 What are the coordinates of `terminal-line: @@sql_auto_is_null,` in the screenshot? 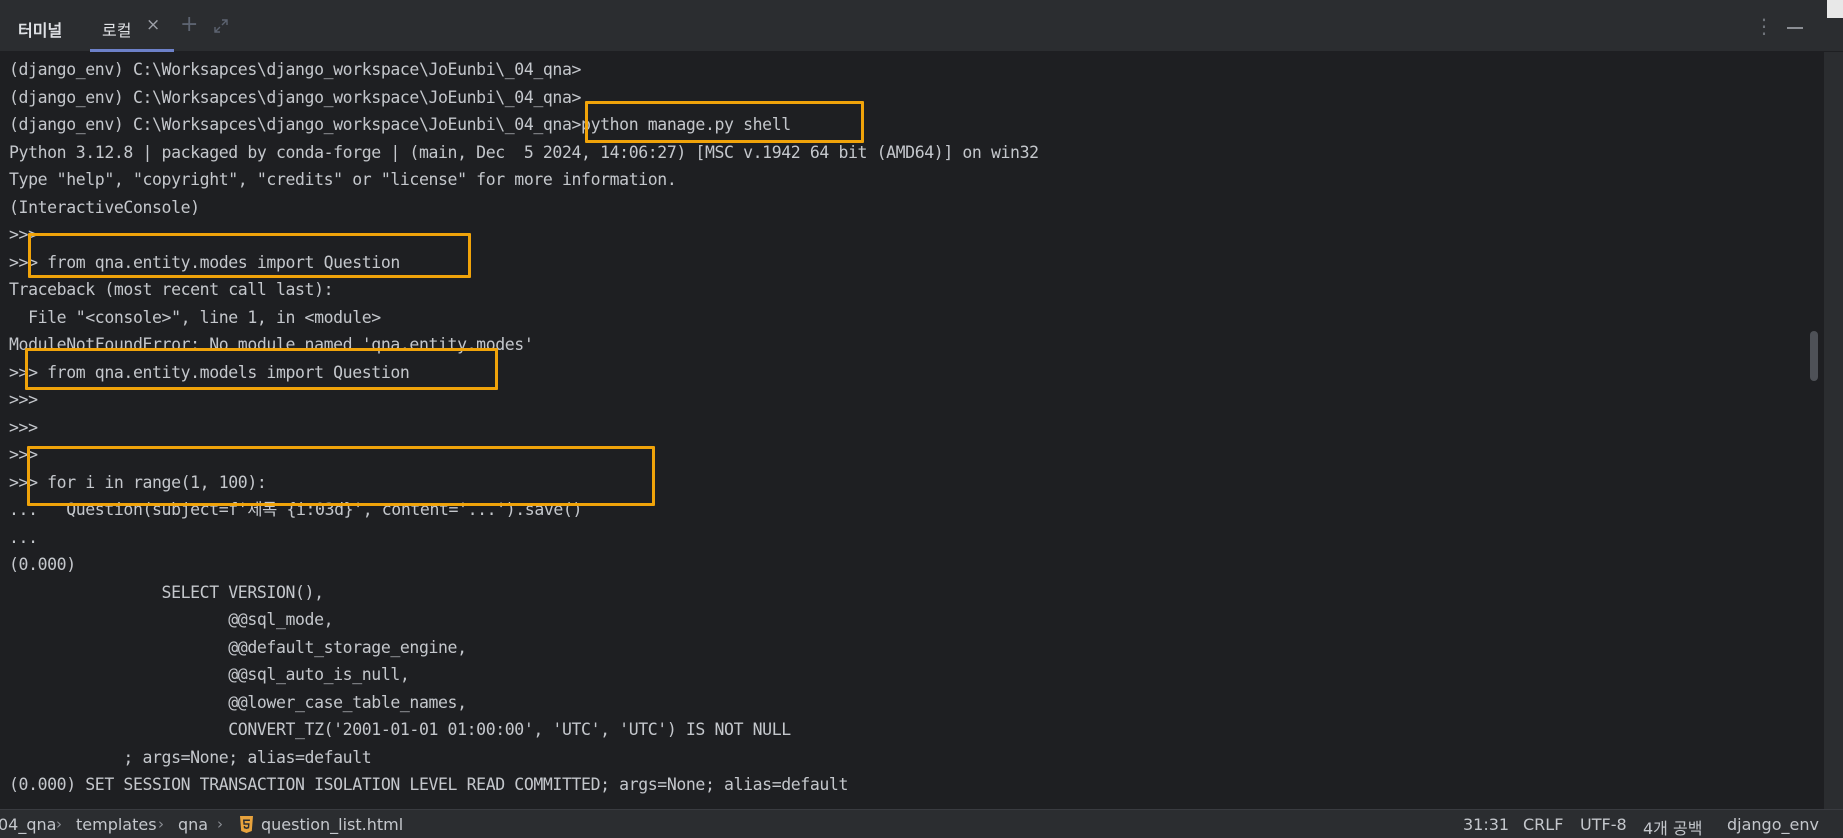 It's located at (209, 674).